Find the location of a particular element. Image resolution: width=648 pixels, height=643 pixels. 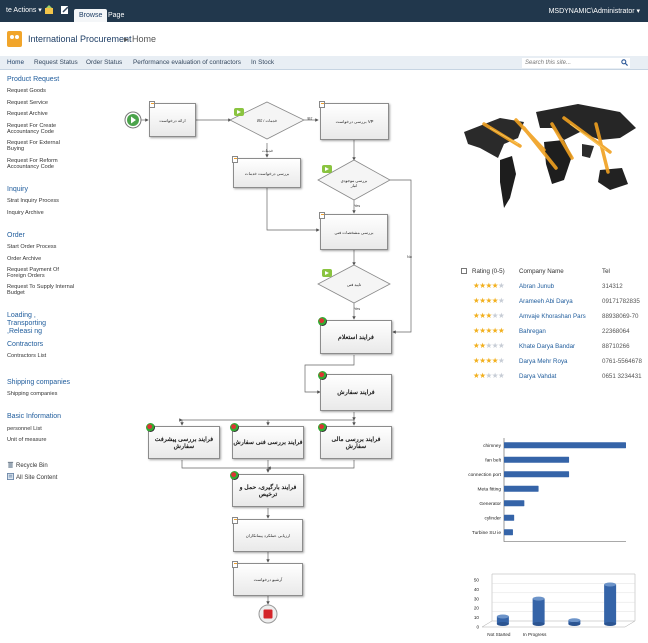

status-3d-bar-chart: 0 10 20 30 40 50 Not Started In Progress is located at coordinates (555, 605).